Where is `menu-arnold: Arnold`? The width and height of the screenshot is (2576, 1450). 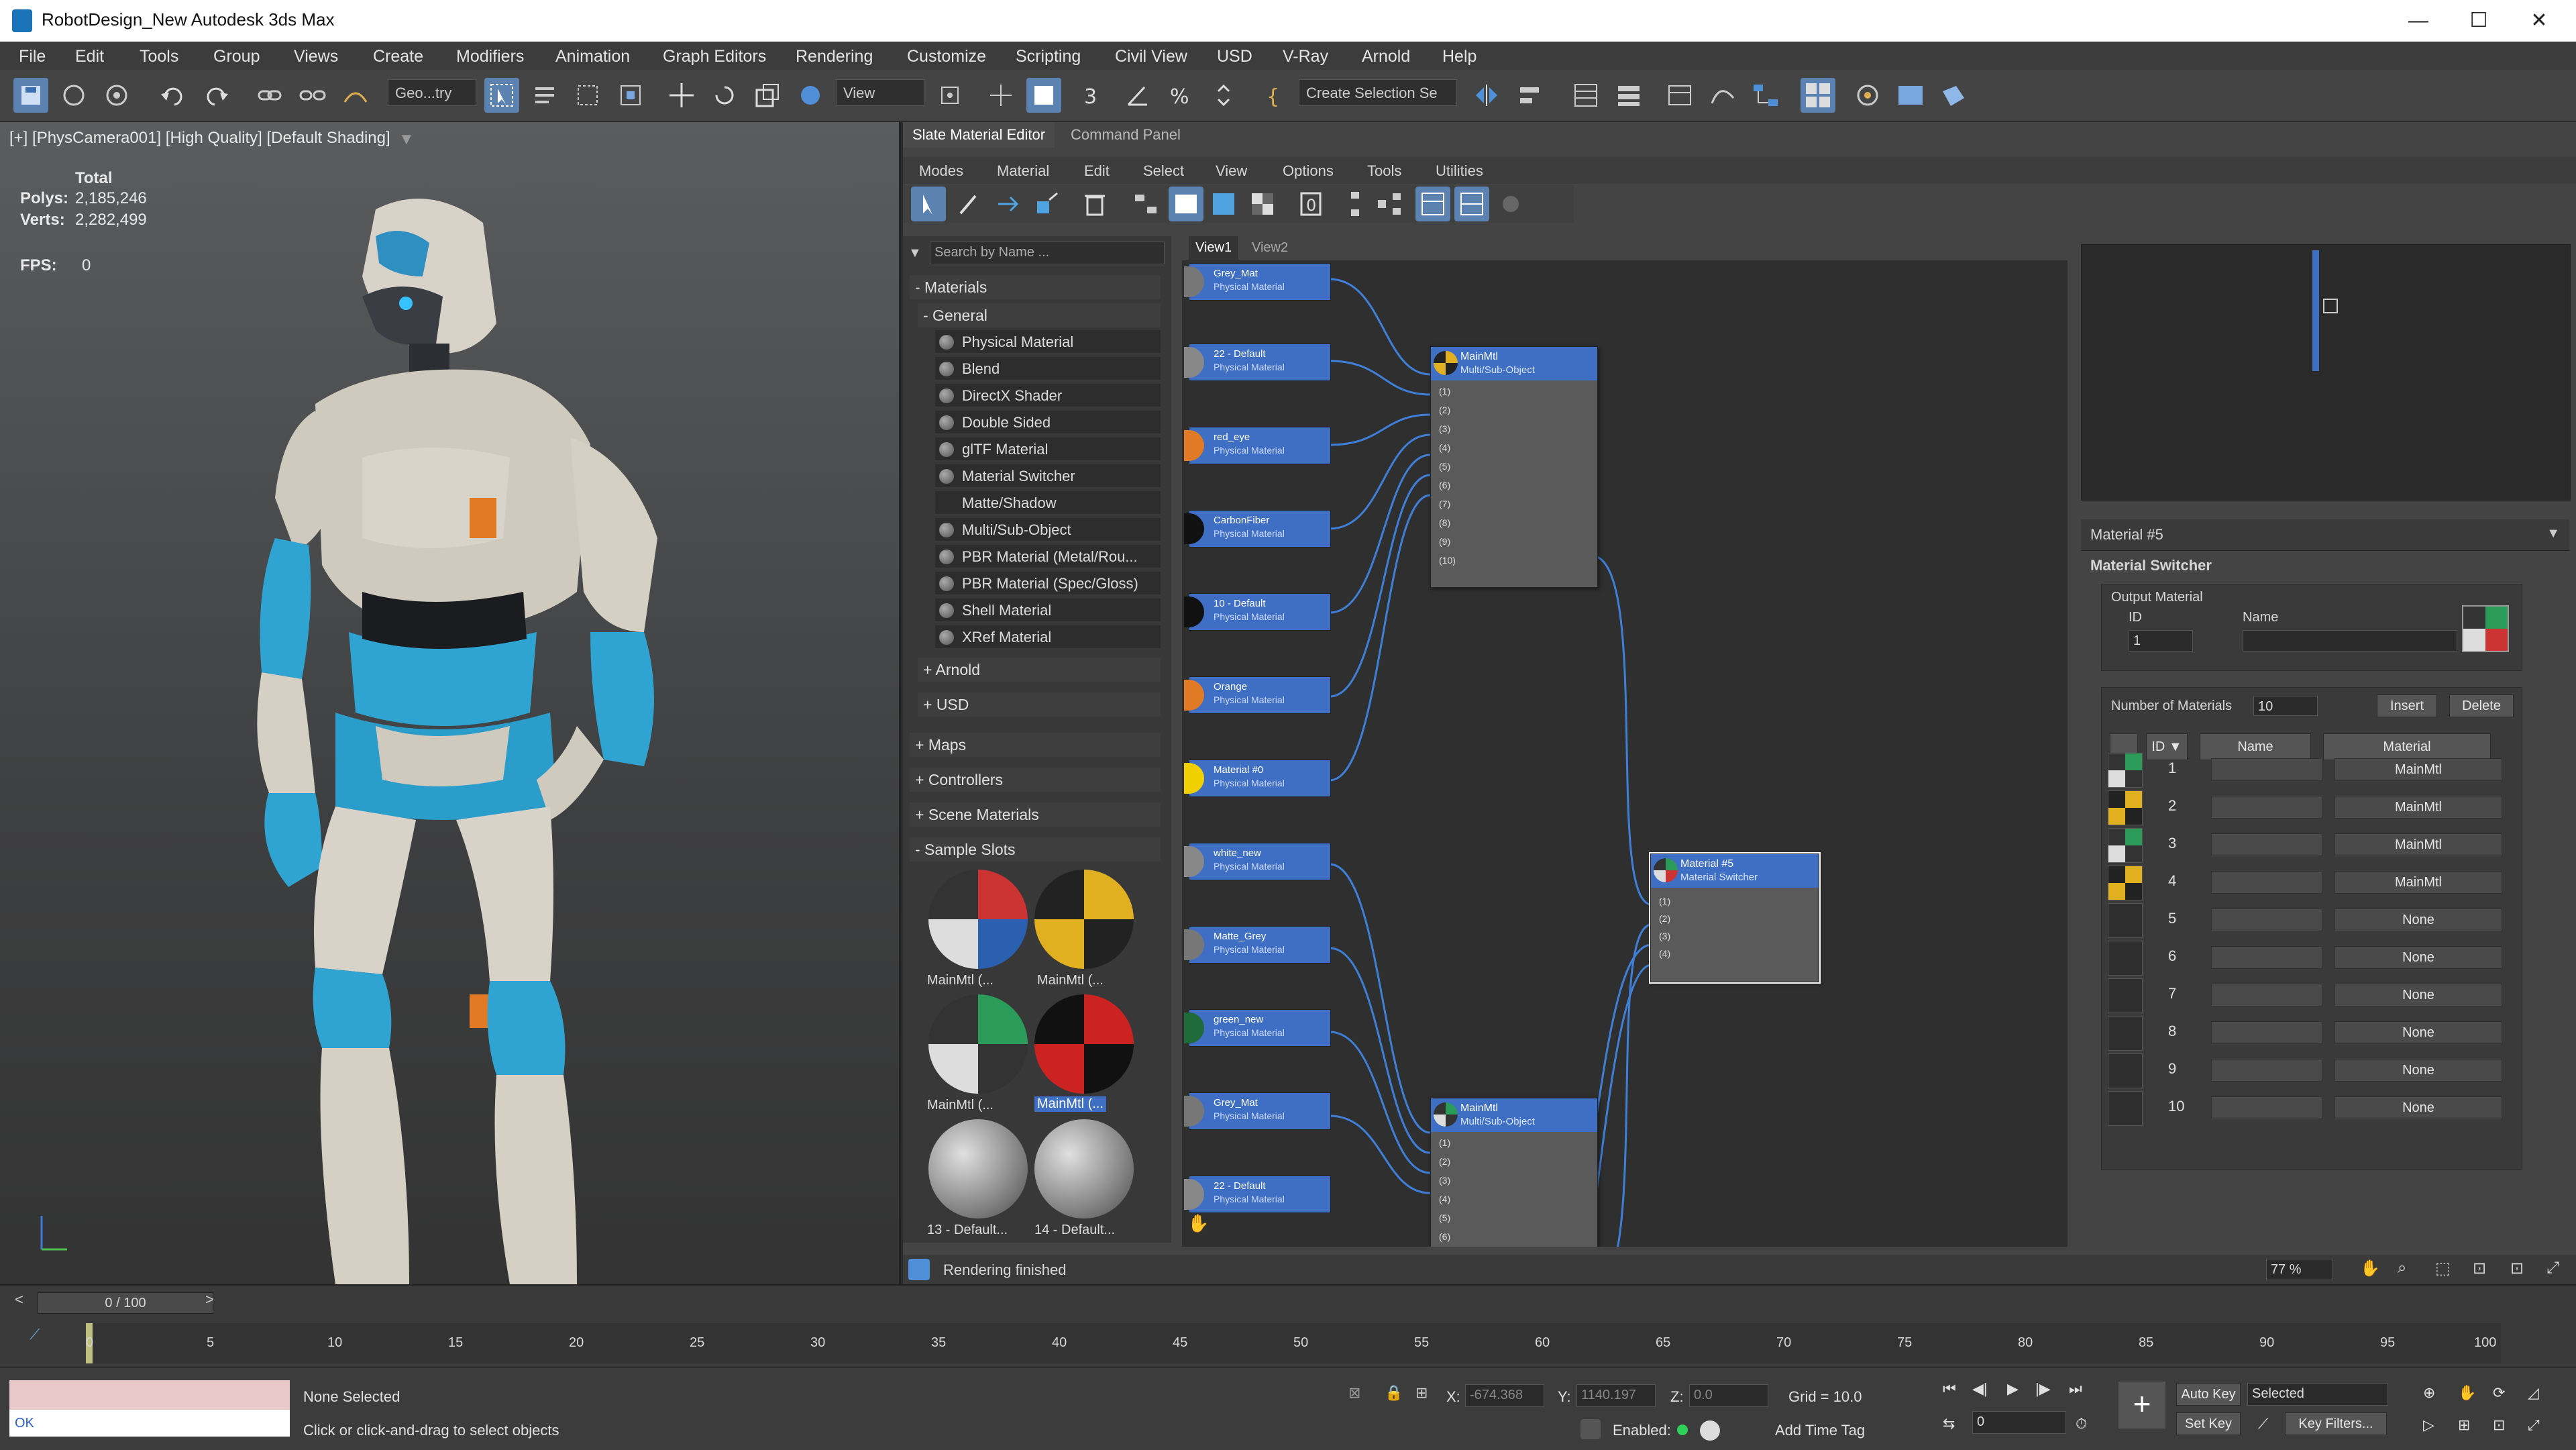
menu-arnold: Arnold is located at coordinates (1386, 56).